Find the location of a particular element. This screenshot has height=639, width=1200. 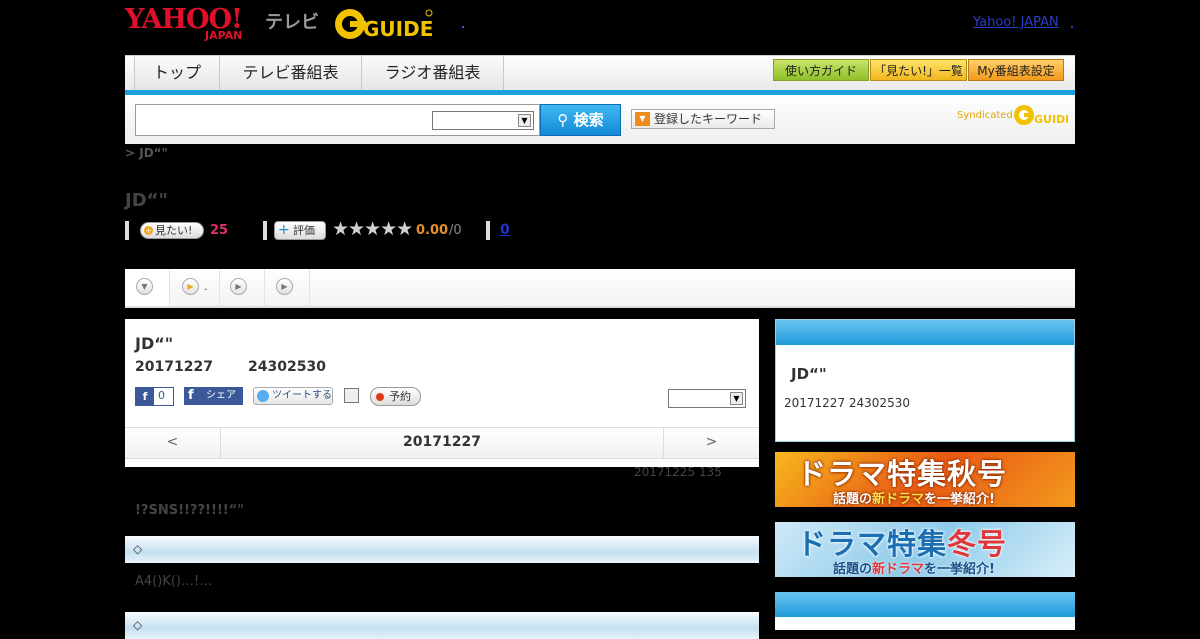

sidebar-box-header is located at coordinates (925, 332).